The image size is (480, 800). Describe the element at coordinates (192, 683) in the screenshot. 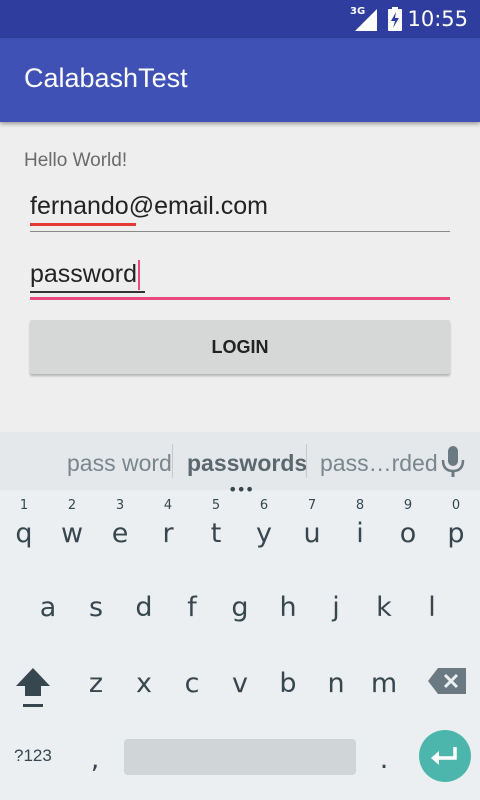

I see `key-c: c` at that location.